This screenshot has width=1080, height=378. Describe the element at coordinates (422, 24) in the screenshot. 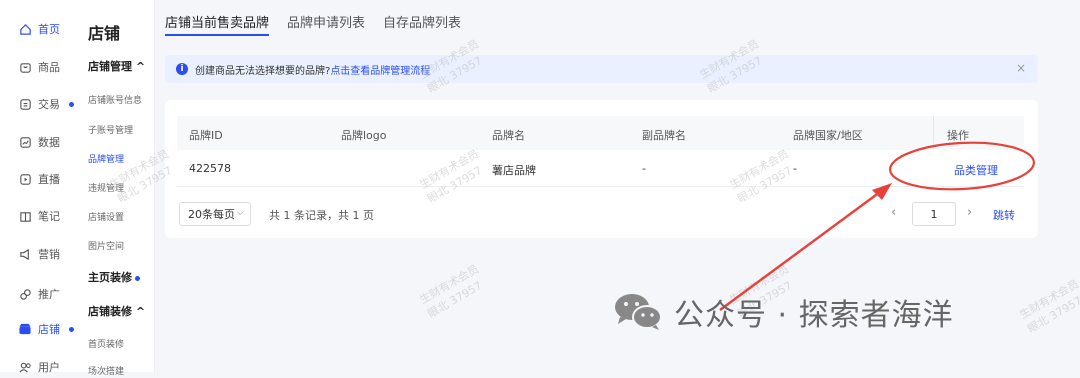

I see `tab-own-brands: 自存品牌列表` at that location.